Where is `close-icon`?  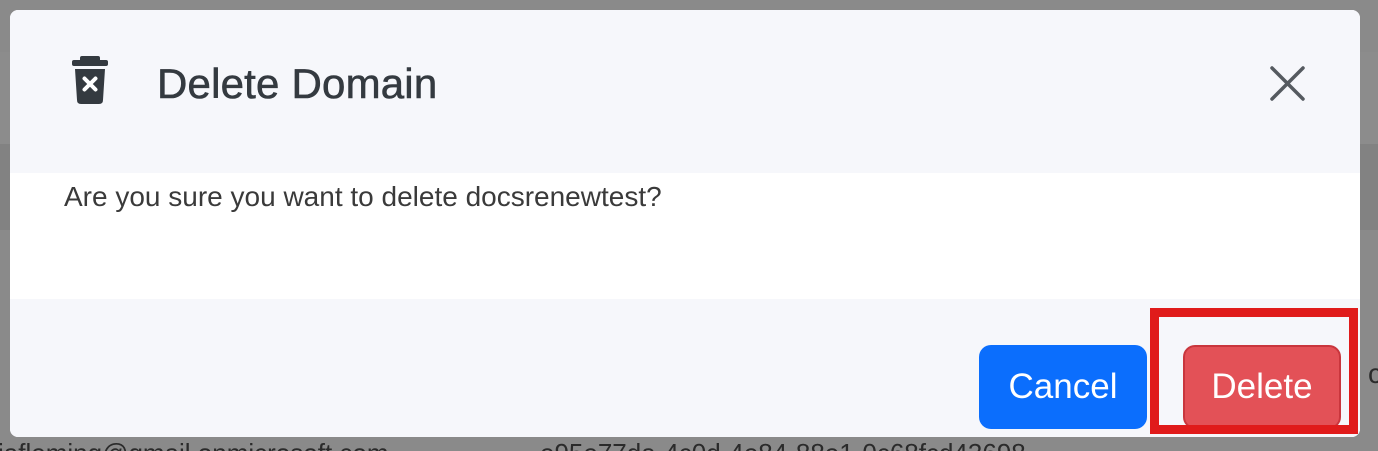
close-icon is located at coordinates (1287, 83).